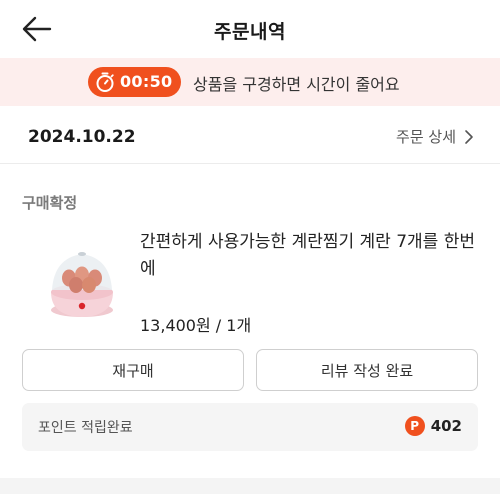 Image resolution: width=500 pixels, height=494 pixels. I want to click on point-coin-icon: P, so click(414, 426).